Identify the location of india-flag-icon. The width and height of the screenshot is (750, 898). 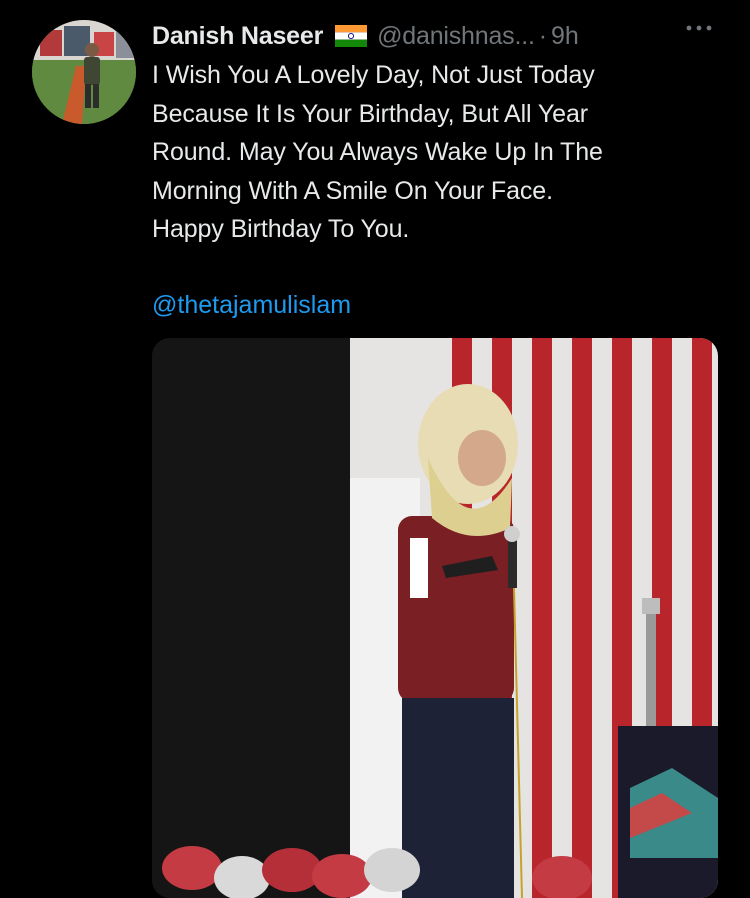
(351, 36).